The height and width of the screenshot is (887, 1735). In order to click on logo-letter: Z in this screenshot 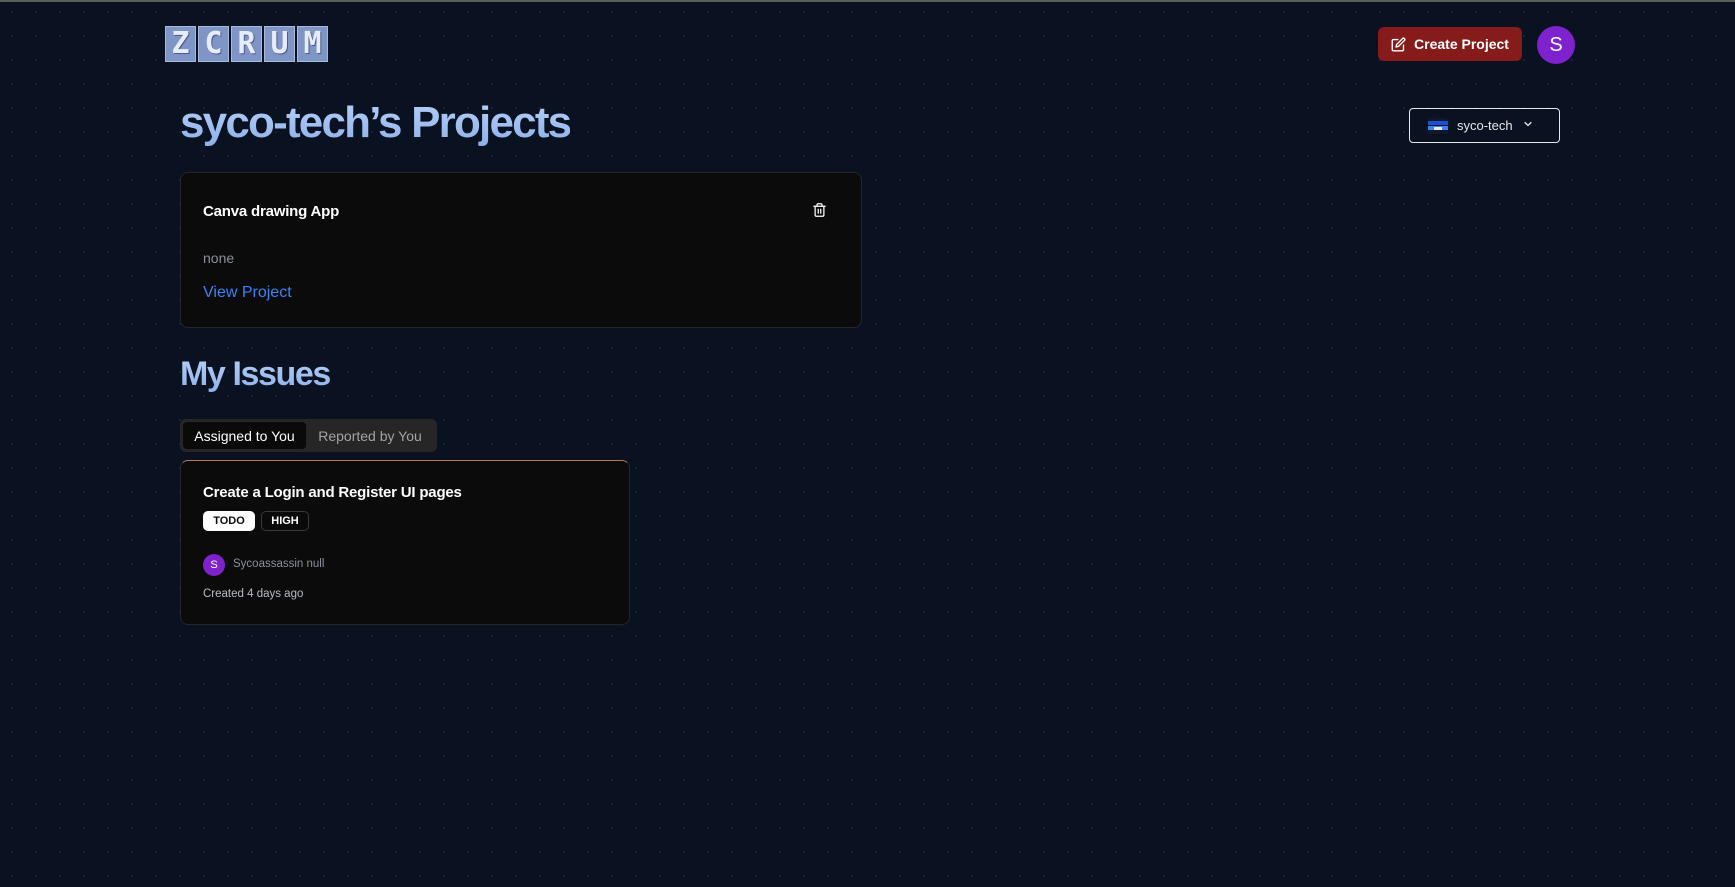, I will do `click(180, 44)`.